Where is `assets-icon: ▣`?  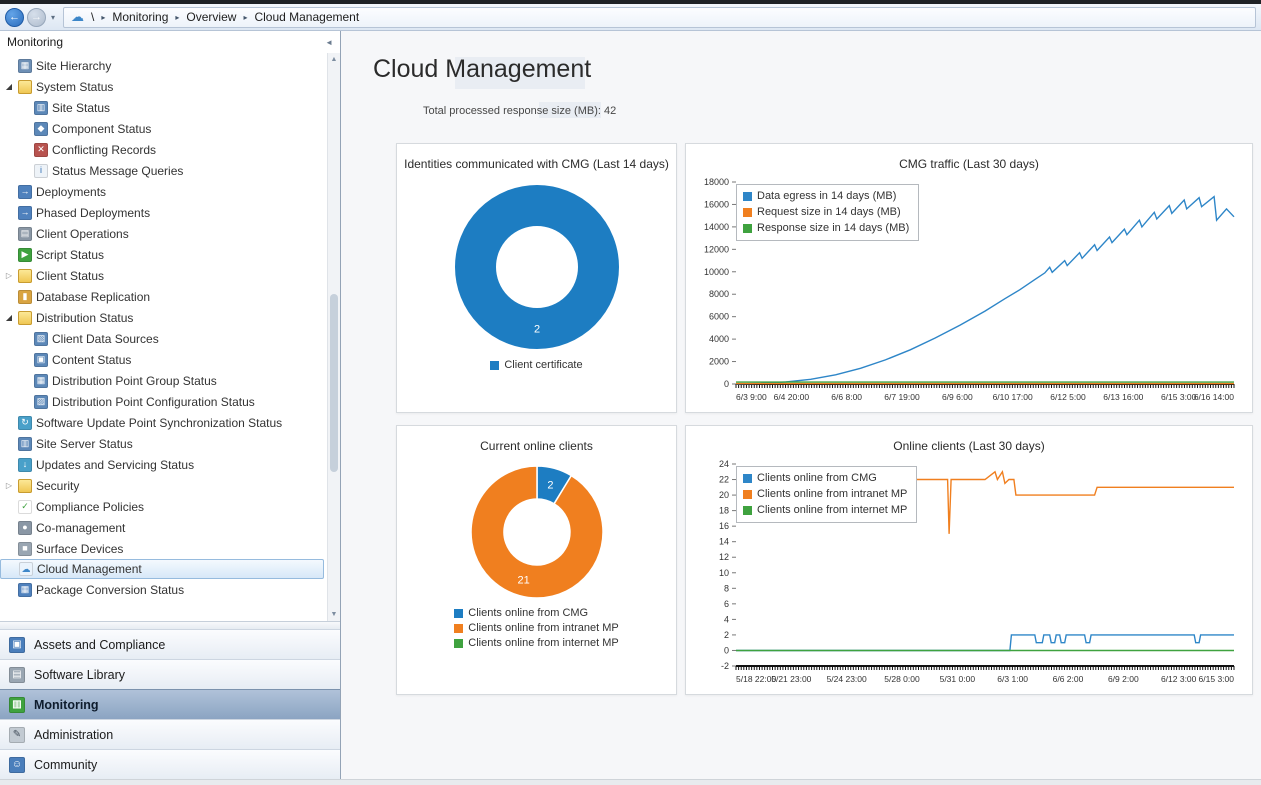 assets-icon: ▣ is located at coordinates (17, 644).